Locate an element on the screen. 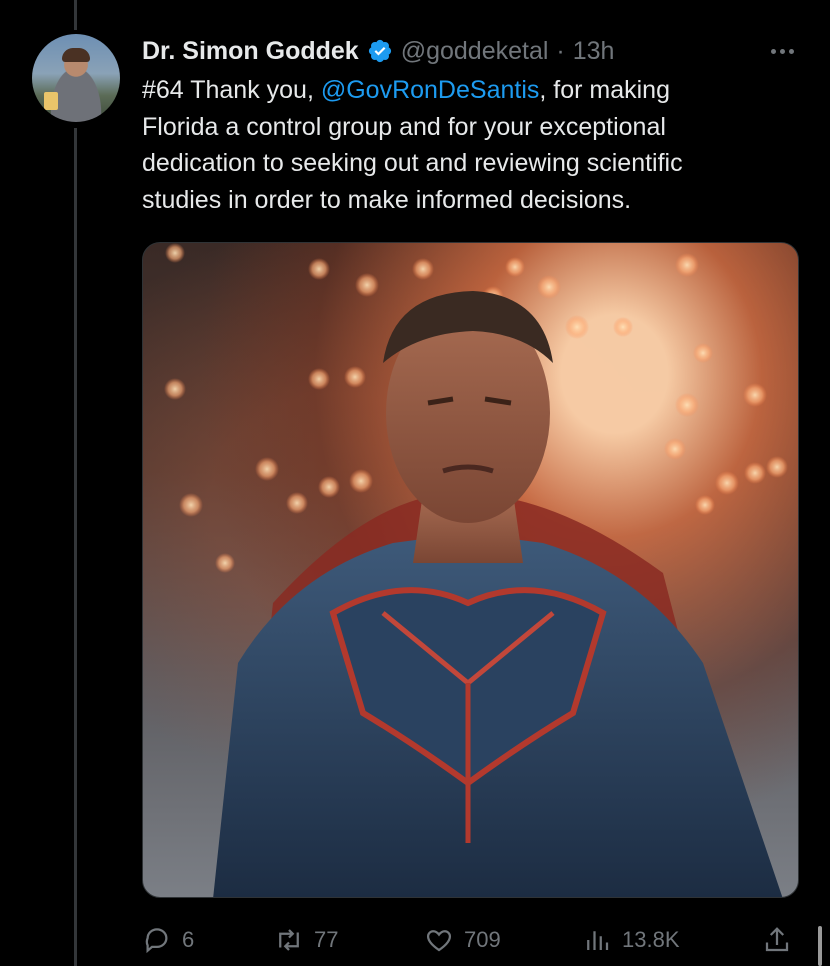 This screenshot has height=966, width=830. thread-line-top is located at coordinates (75, 15).